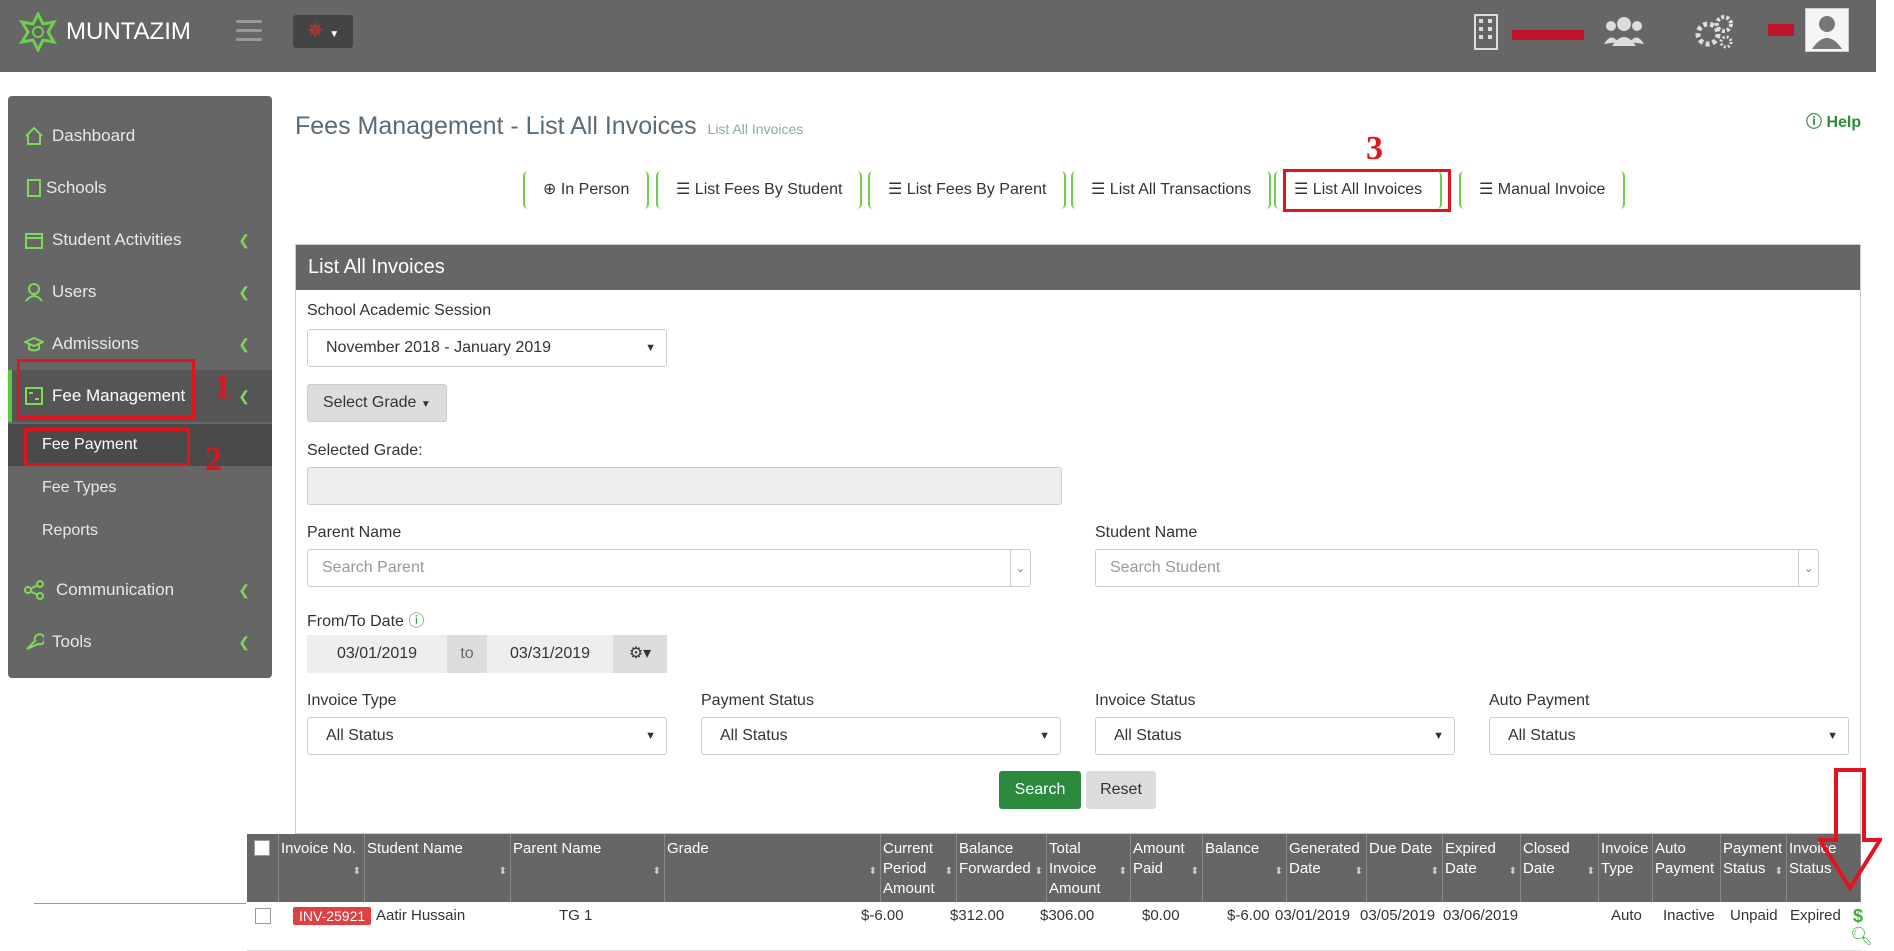  What do you see at coordinates (323, 31) in the screenshot?
I see `school-selector: ✵ ▼` at bounding box center [323, 31].